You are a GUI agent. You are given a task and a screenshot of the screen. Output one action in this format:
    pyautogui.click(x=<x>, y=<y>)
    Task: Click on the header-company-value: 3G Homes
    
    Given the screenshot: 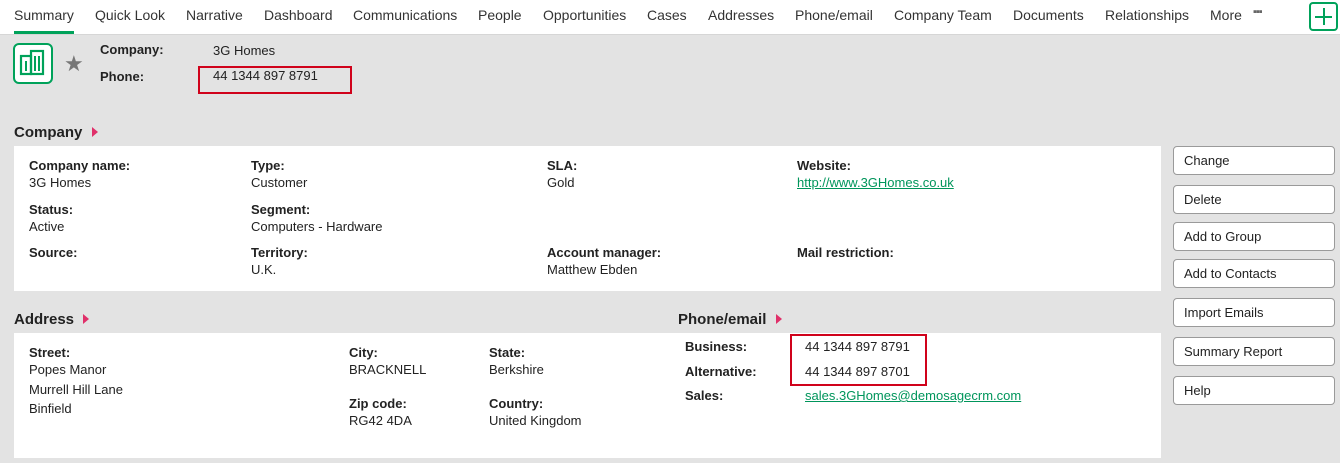 What is the action you would take?
    pyautogui.click(x=244, y=50)
    